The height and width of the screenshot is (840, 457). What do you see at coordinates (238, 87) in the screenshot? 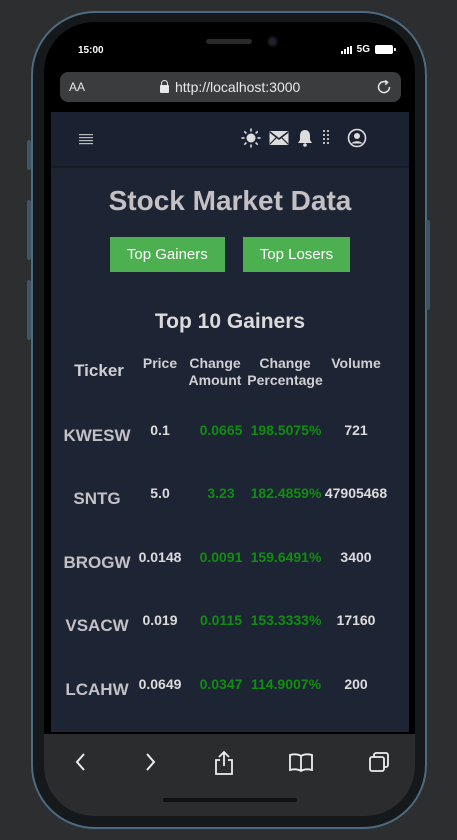
I see `url-text: http://localhost:3000` at bounding box center [238, 87].